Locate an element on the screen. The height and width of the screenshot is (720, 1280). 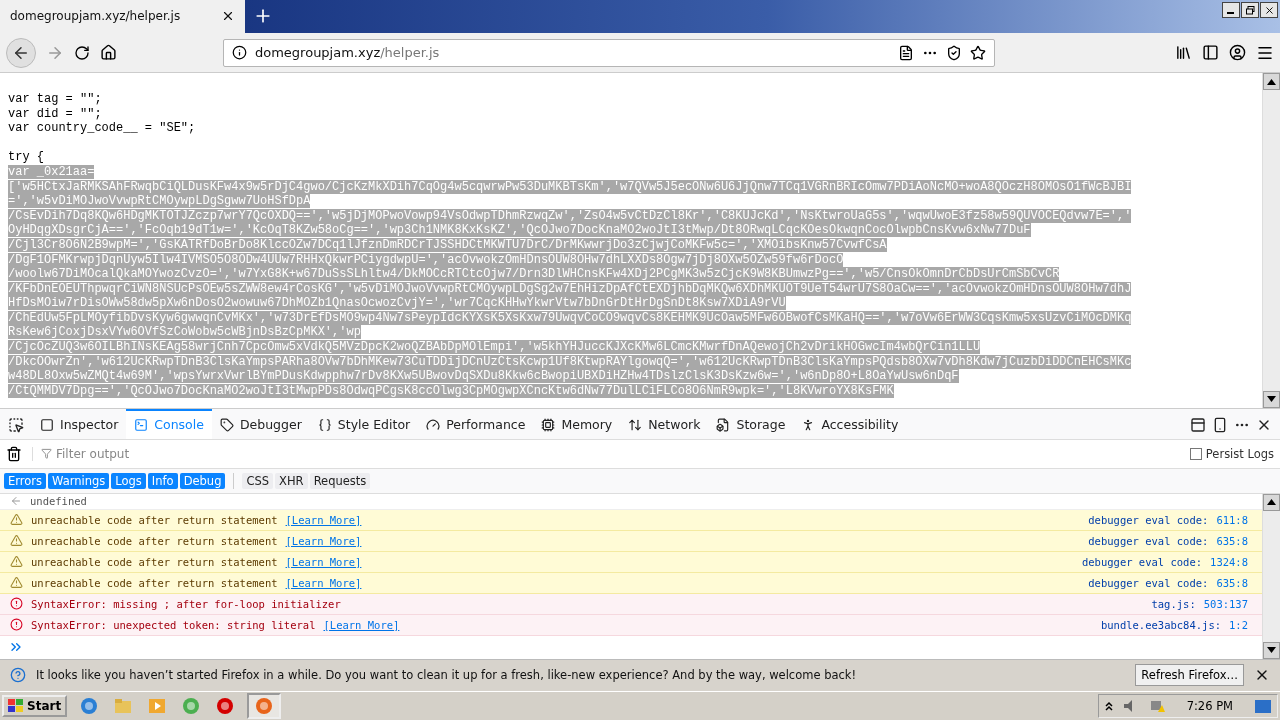
clock: 7:26 PM is located at coordinates (1209, 706).